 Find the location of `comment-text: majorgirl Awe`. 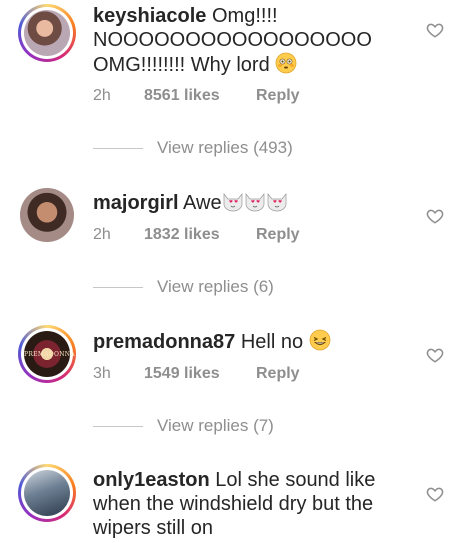

comment-text: majorgirl Awe is located at coordinates (253, 204).